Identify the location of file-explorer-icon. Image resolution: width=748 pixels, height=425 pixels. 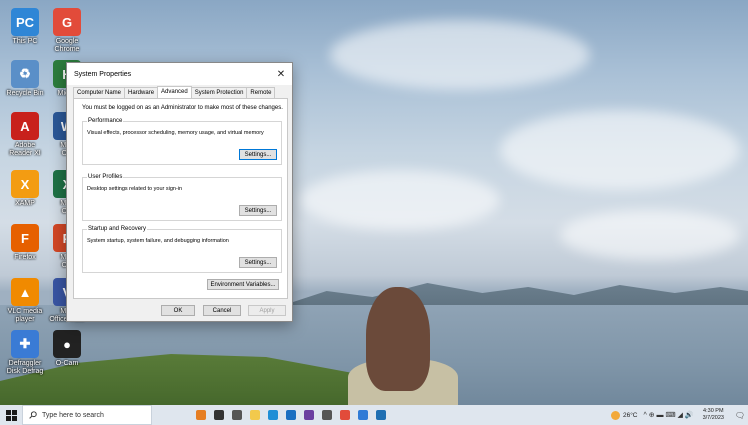
(255, 415).